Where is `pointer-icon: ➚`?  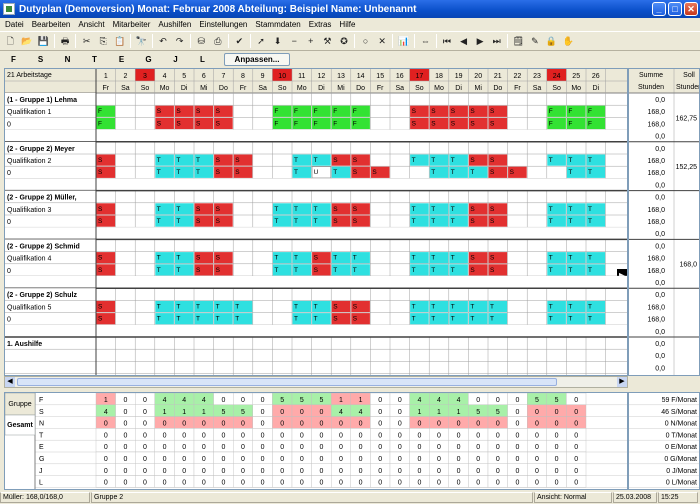
pointer-icon: ➚ is located at coordinates (261, 41).